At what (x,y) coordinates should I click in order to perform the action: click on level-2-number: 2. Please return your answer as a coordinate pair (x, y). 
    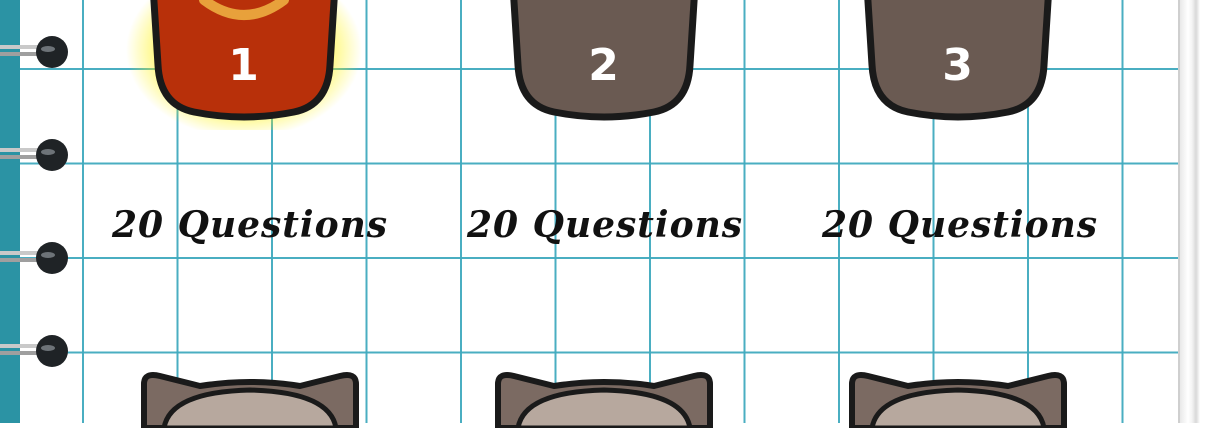
    Looking at the image, I should click on (604, 65).